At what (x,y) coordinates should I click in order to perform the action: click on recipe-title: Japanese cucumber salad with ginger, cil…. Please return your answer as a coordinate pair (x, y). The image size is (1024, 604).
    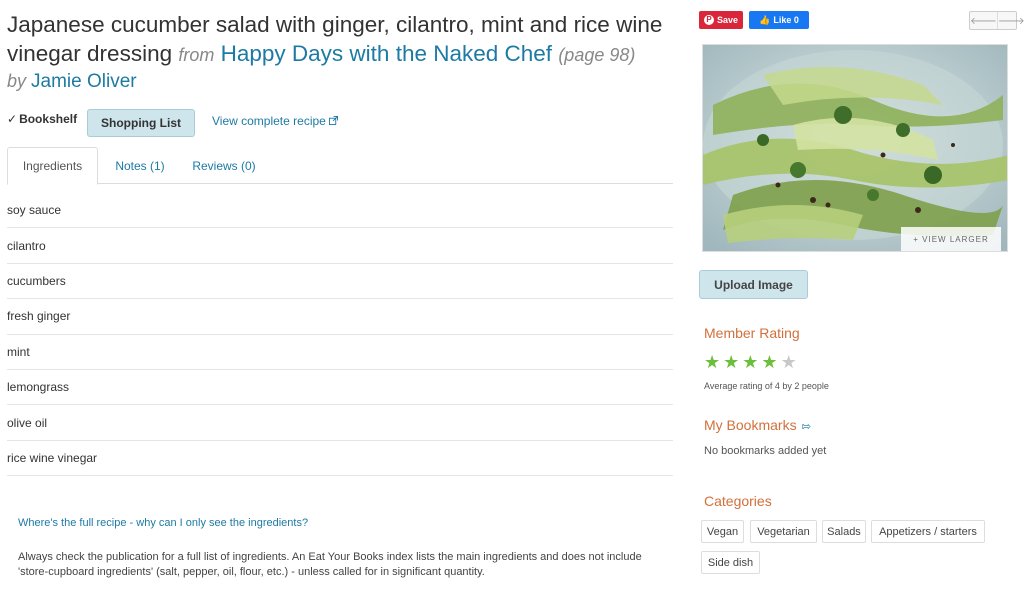
    Looking at the image, I should click on (340, 40).